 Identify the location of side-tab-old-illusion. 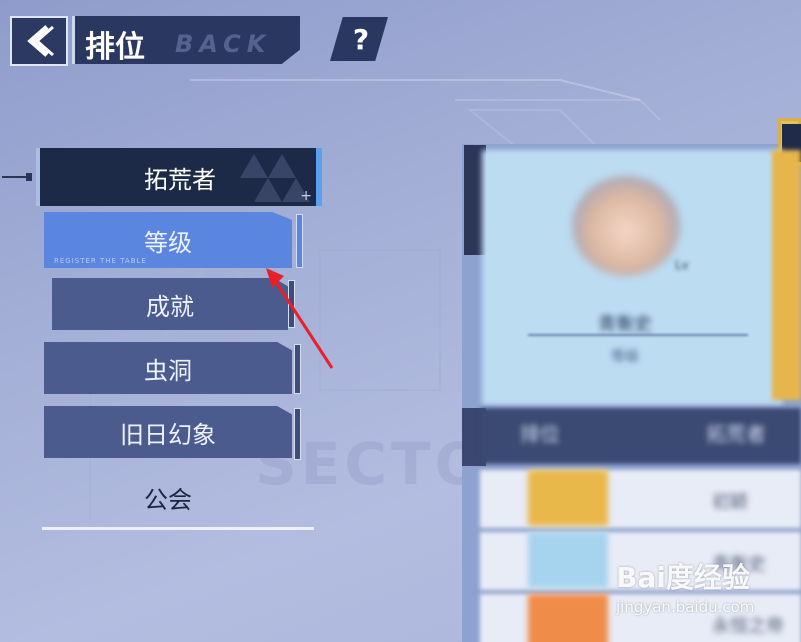
(297, 434).